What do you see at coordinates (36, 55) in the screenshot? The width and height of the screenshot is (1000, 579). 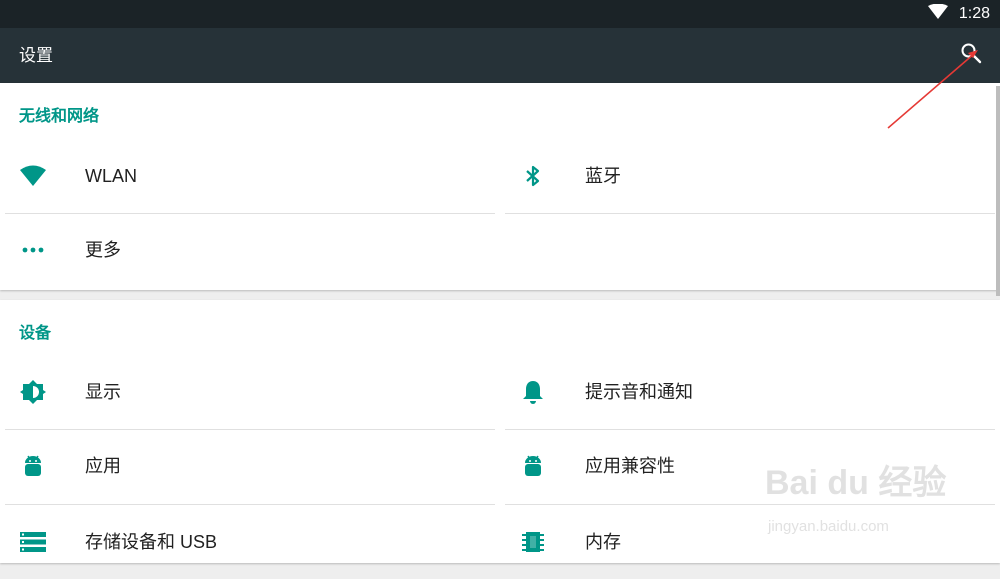 I see `page-title: 设置` at bounding box center [36, 55].